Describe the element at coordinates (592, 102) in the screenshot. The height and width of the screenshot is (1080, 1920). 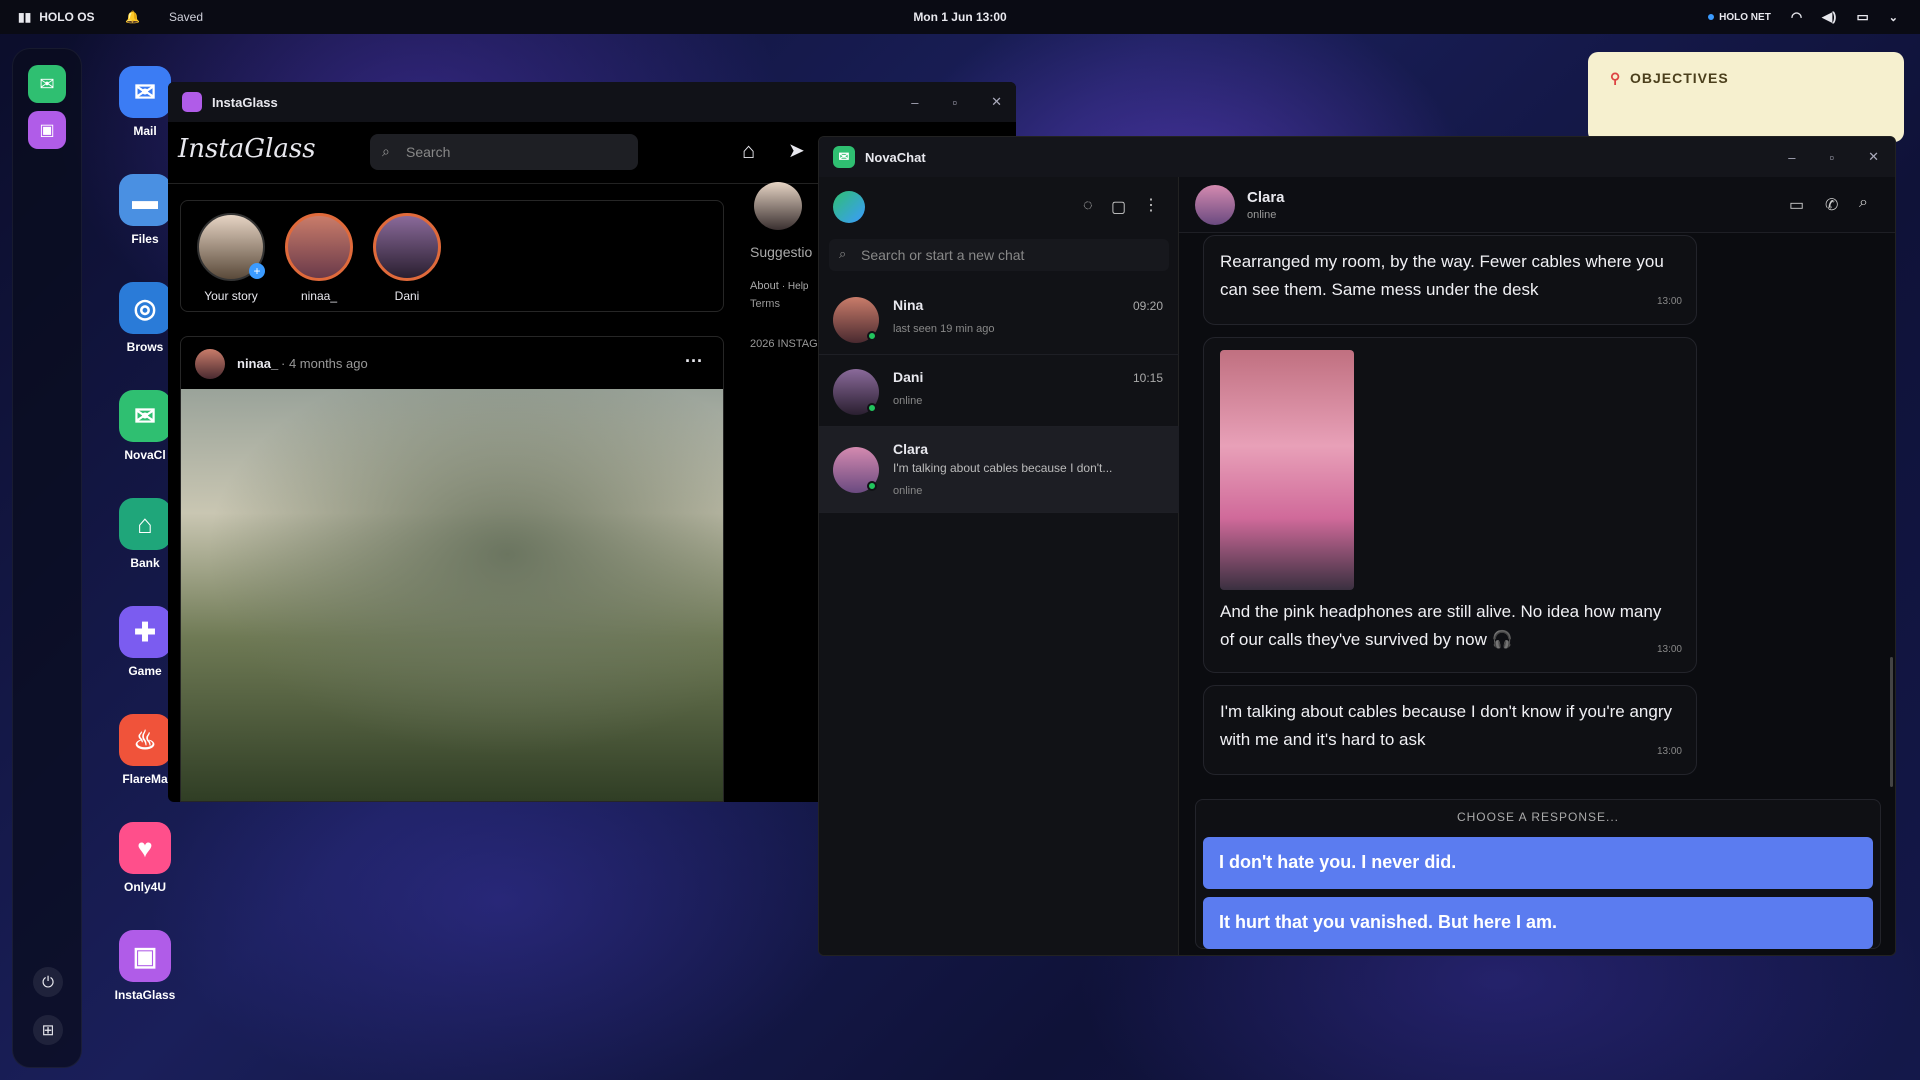
I see `instaglass-titlebar: InstaGlass` at that location.